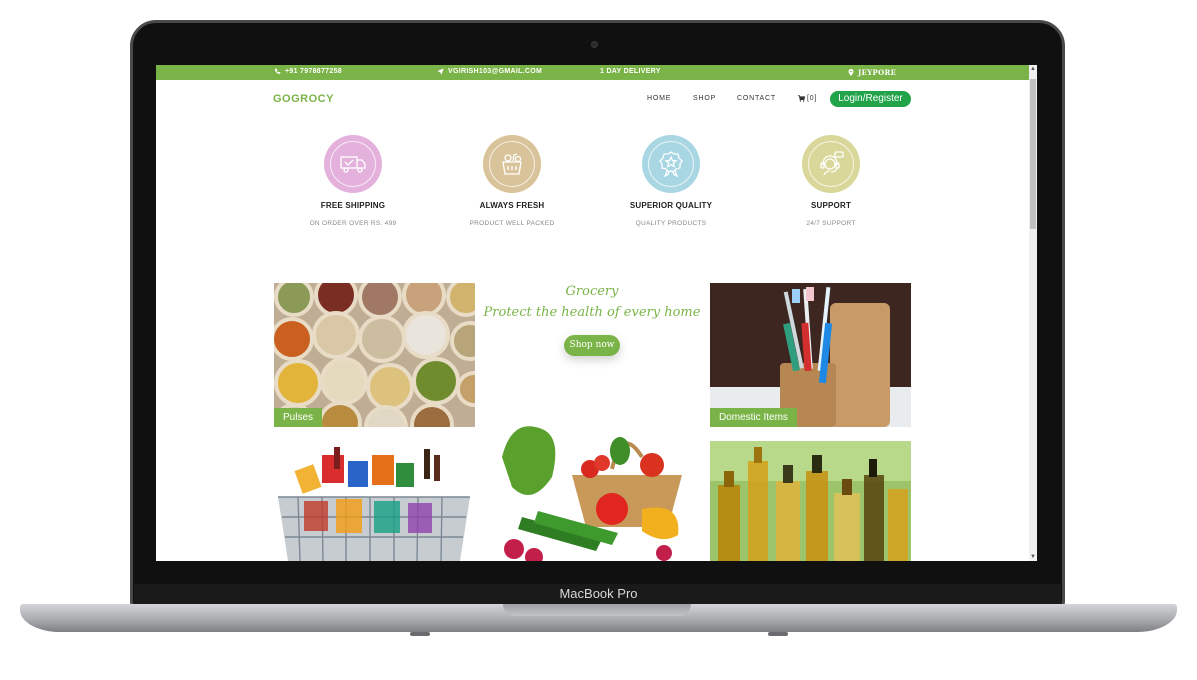 The image size is (1197, 680). I want to click on login-register-button: Login/Register, so click(870, 99).